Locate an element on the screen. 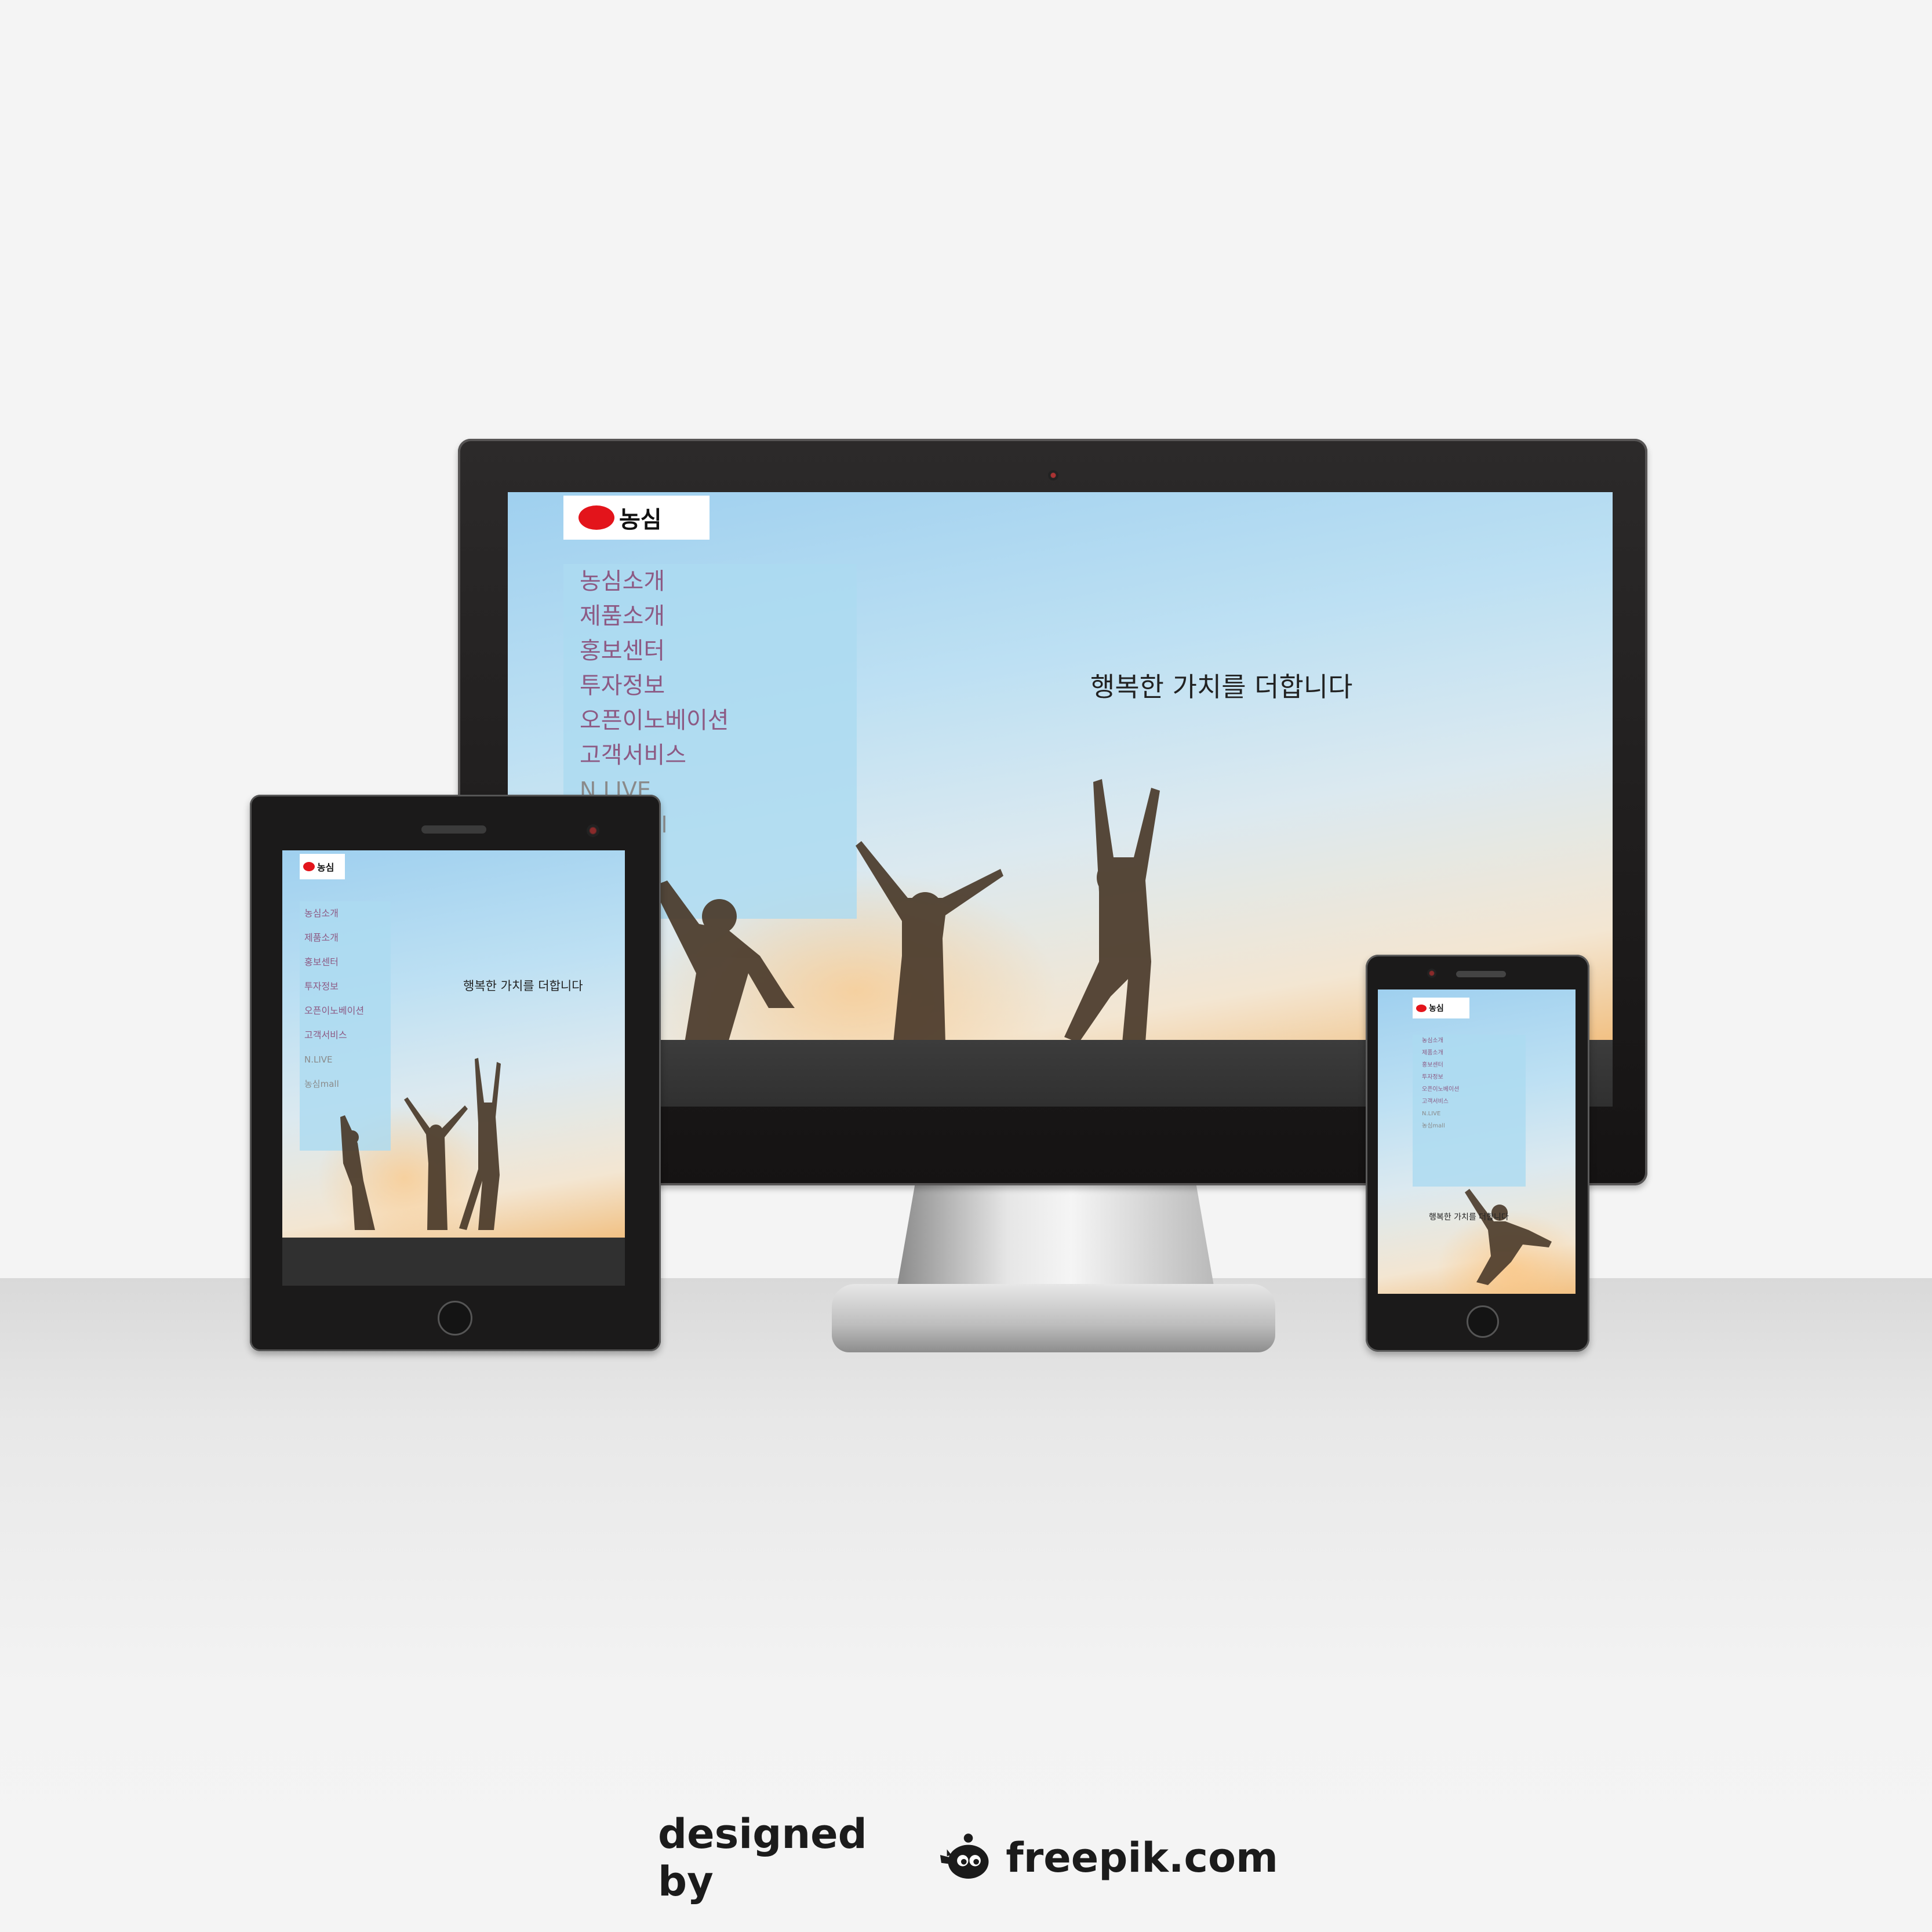  monitor-stand-neck is located at coordinates (1056, 1240).